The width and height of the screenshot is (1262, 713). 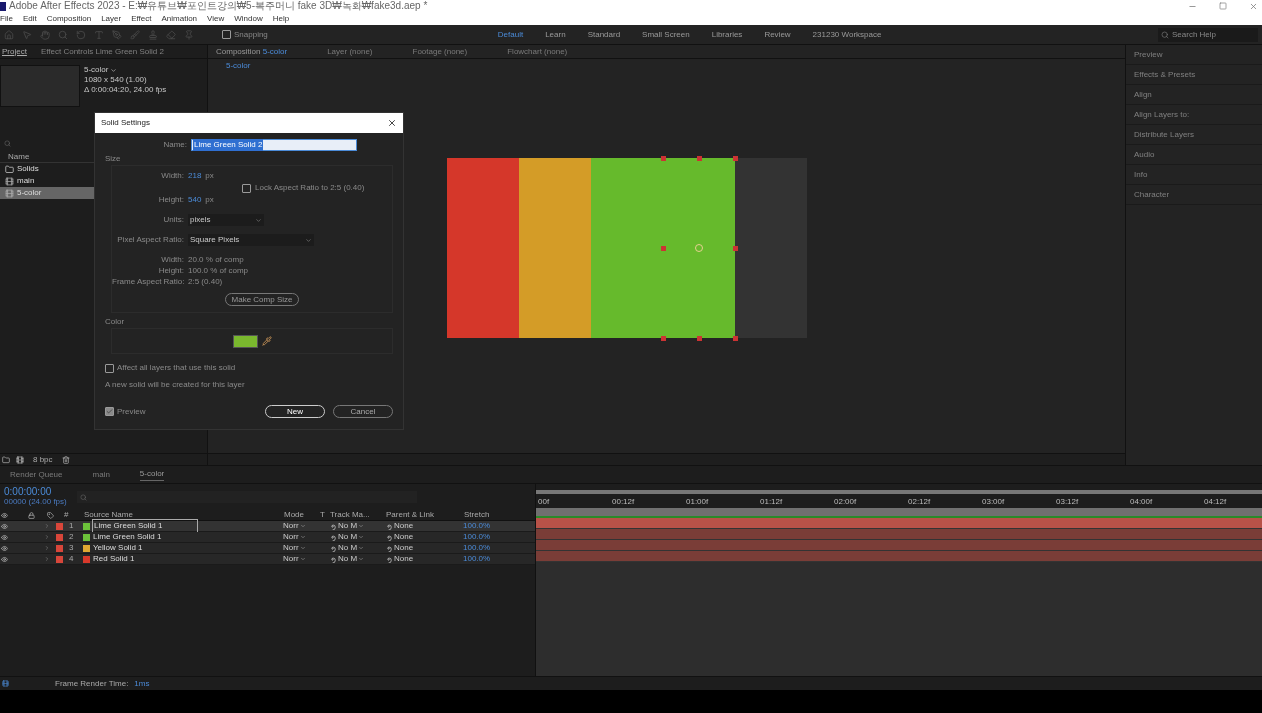 I want to click on restore-icon, so click(x=1223, y=6).